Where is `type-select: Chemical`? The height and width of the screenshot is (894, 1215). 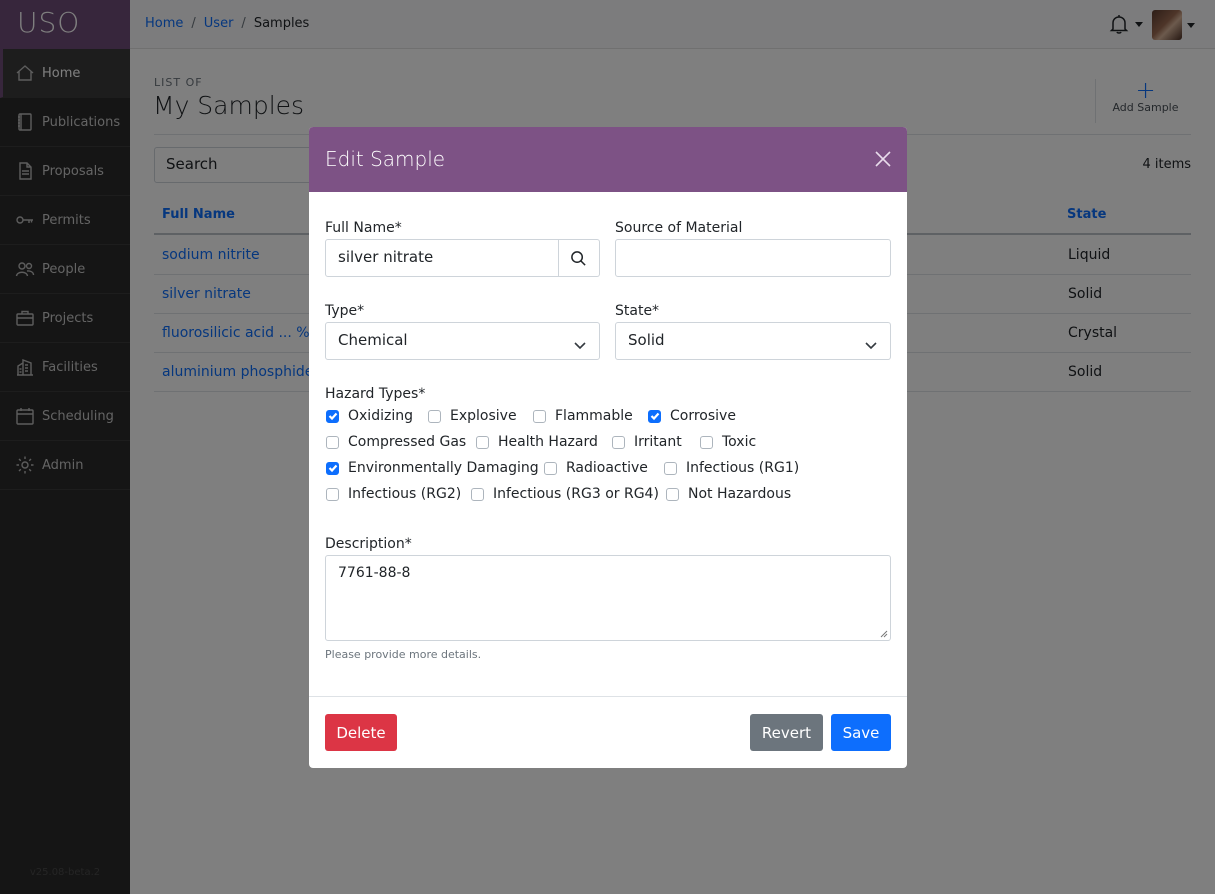
type-select: Chemical is located at coordinates (462, 341).